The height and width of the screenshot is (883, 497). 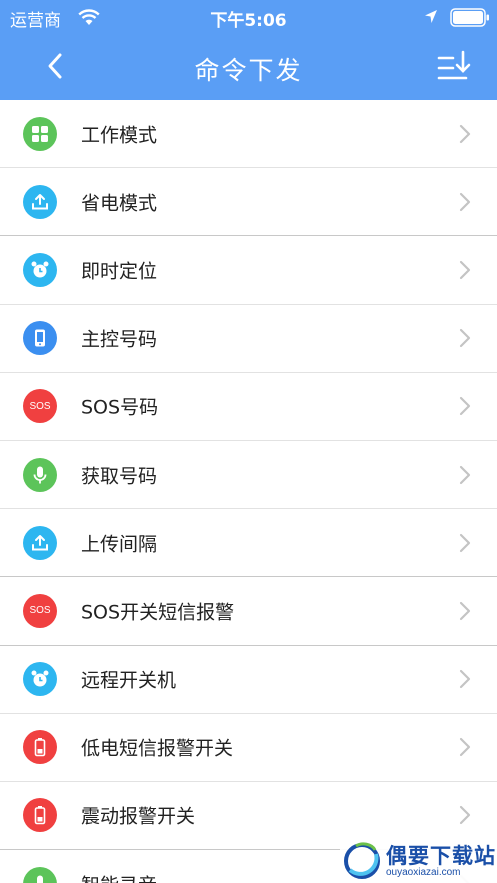 I want to click on list-item: 工作模式, so click(x=248, y=134).